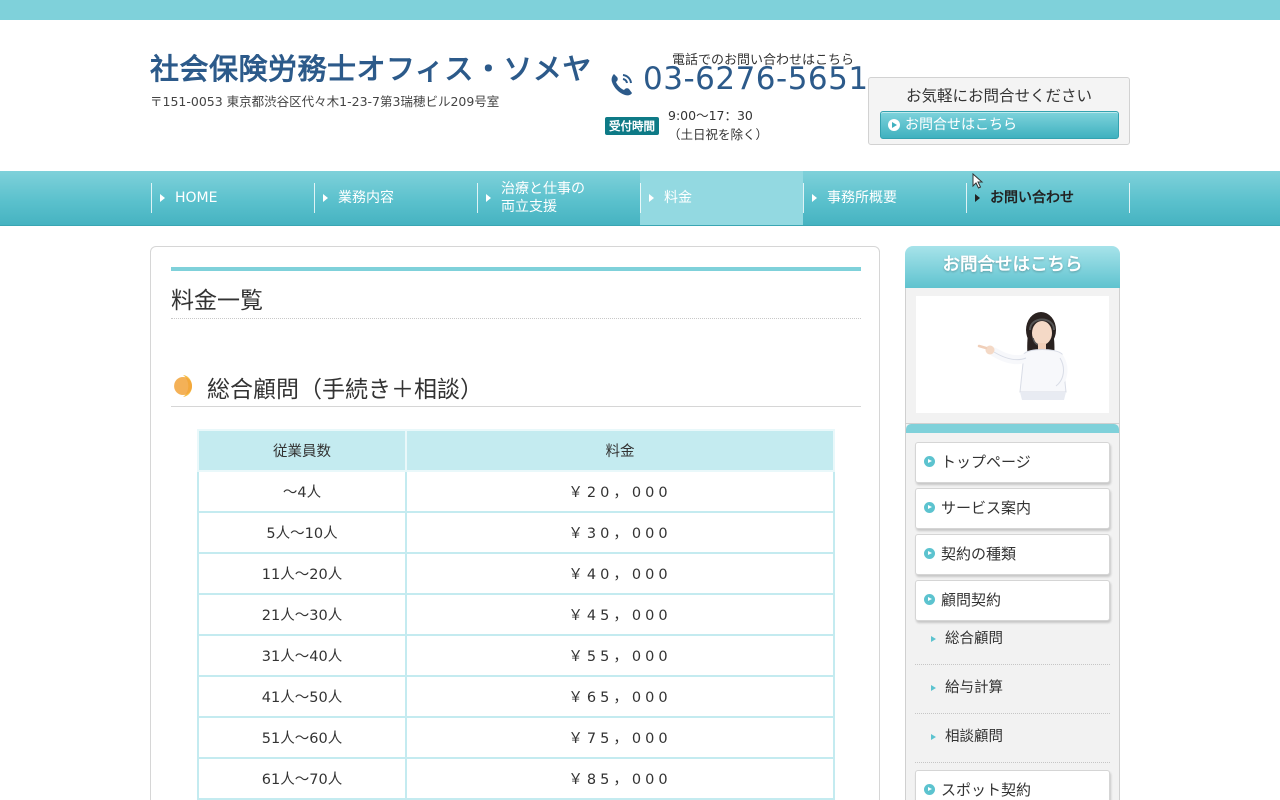 Image resolution: width=1280 pixels, height=800 pixels. I want to click on hours-time: 9:00〜17：30, so click(710, 115).